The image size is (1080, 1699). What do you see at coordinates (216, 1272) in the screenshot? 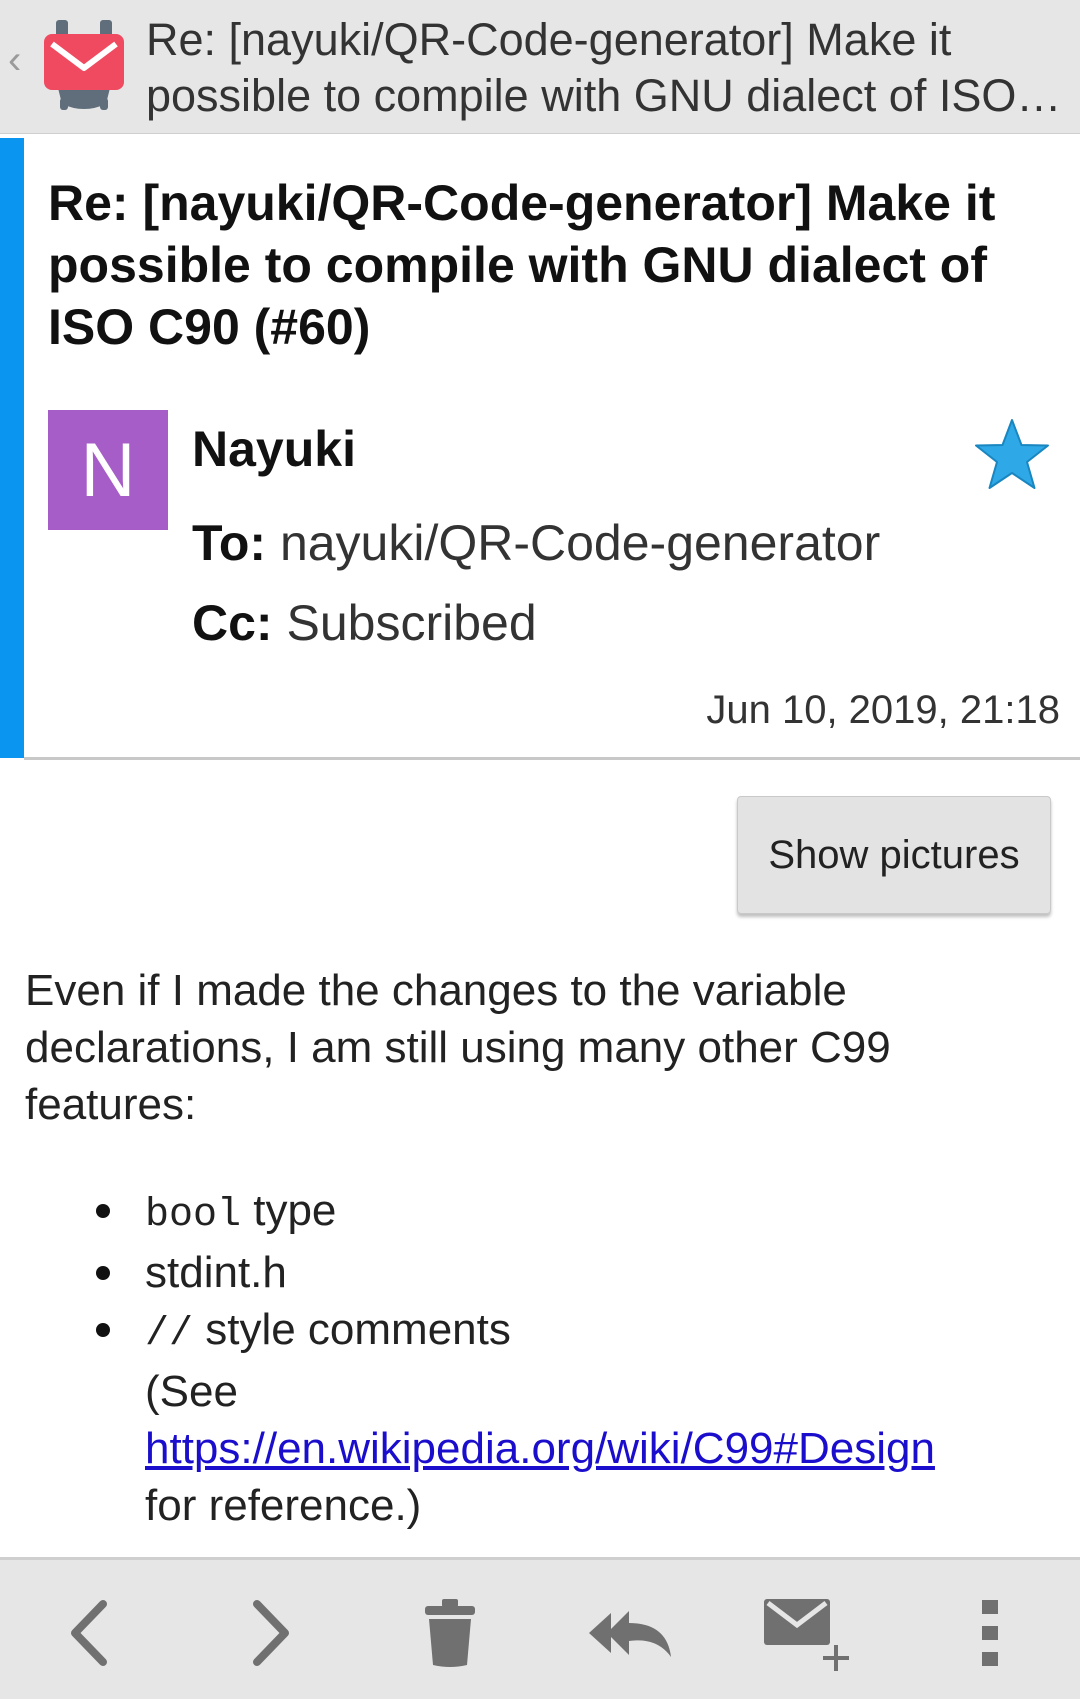
I see `list-item-text: stdint.h` at bounding box center [216, 1272].